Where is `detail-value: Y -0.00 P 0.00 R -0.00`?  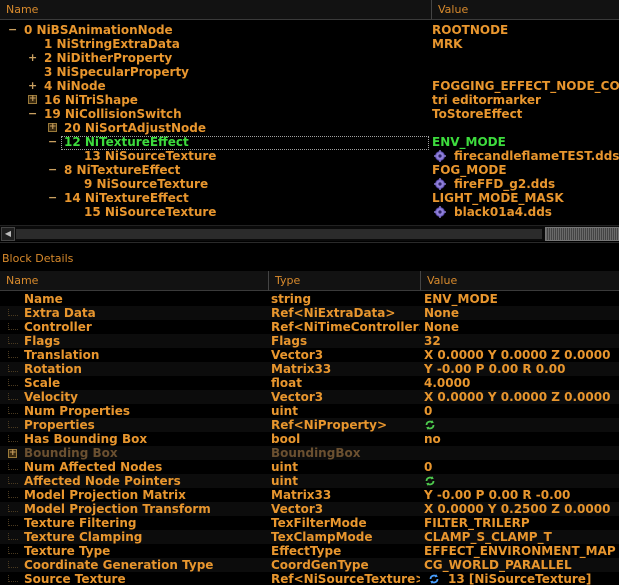
detail-value: Y -0.00 P 0.00 R -0.00 is located at coordinates (521, 495).